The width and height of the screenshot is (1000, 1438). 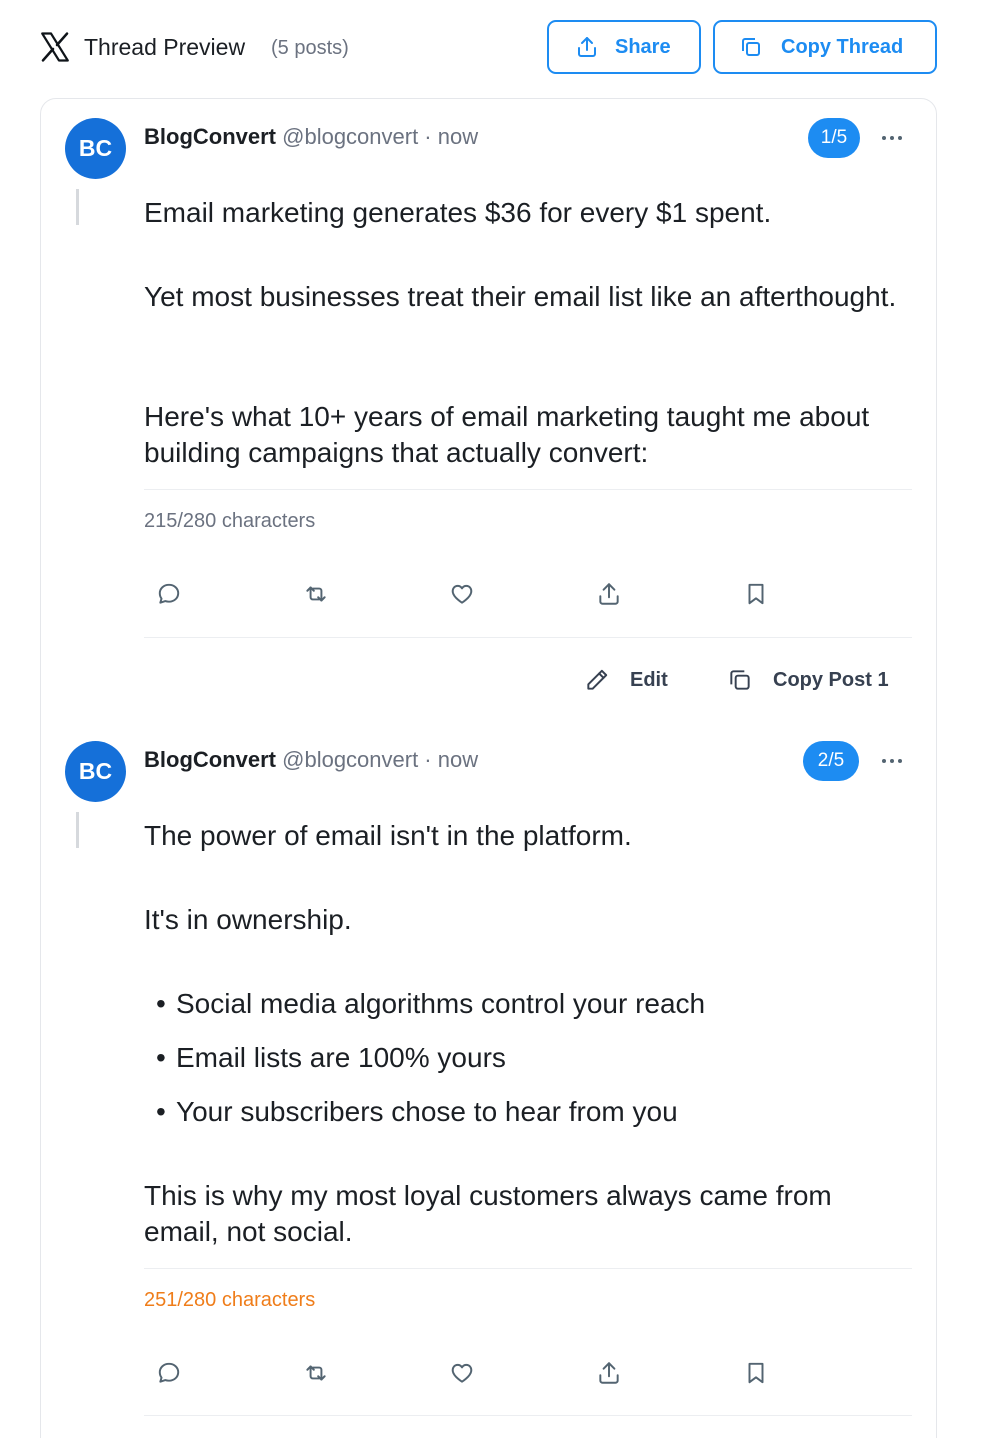 What do you see at coordinates (427, 1111) in the screenshot?
I see `bullet-text: Your subscribers chose to hear from you` at bounding box center [427, 1111].